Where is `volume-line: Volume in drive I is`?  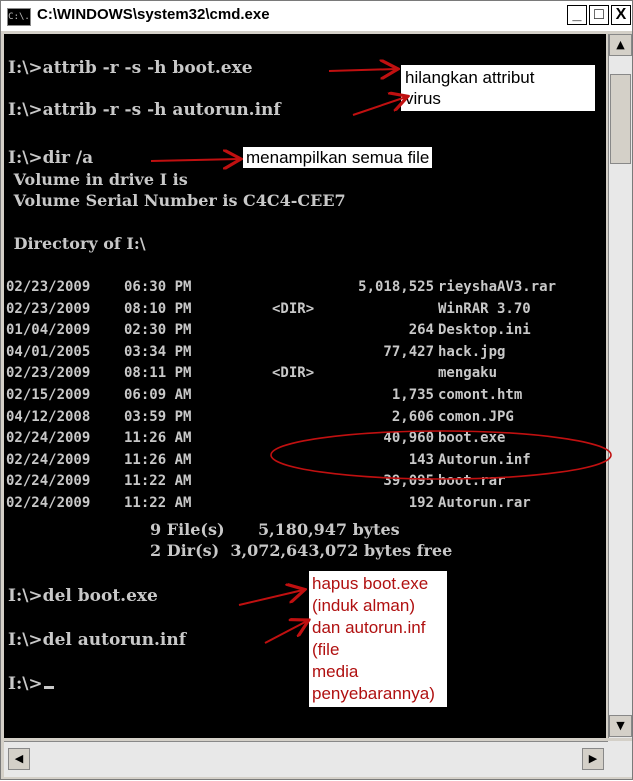 volume-line: Volume in drive I is is located at coordinates (98, 179).